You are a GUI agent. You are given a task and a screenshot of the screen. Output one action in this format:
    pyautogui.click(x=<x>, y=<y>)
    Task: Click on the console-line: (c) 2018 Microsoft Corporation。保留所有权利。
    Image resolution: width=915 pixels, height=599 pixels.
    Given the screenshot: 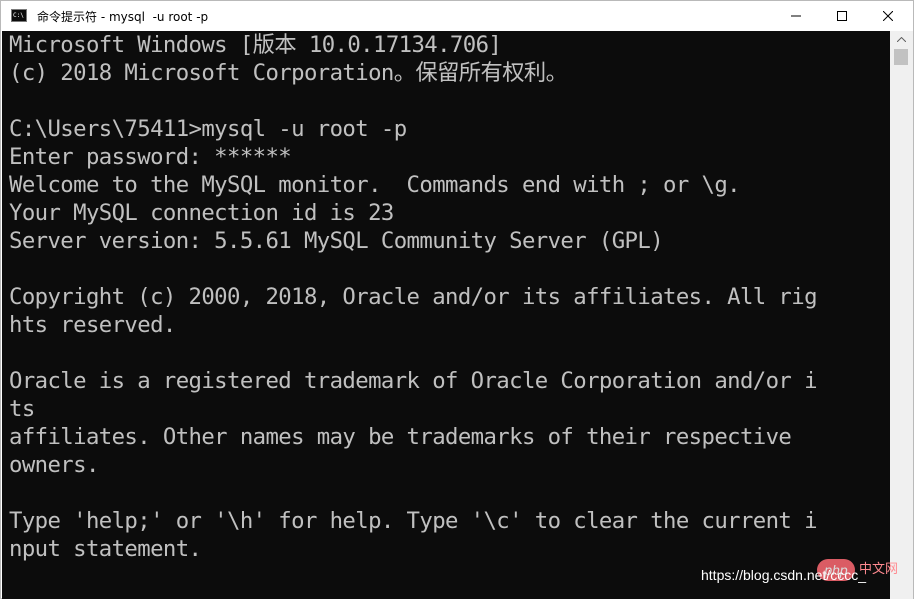 What is the action you would take?
    pyautogui.click(x=288, y=73)
    